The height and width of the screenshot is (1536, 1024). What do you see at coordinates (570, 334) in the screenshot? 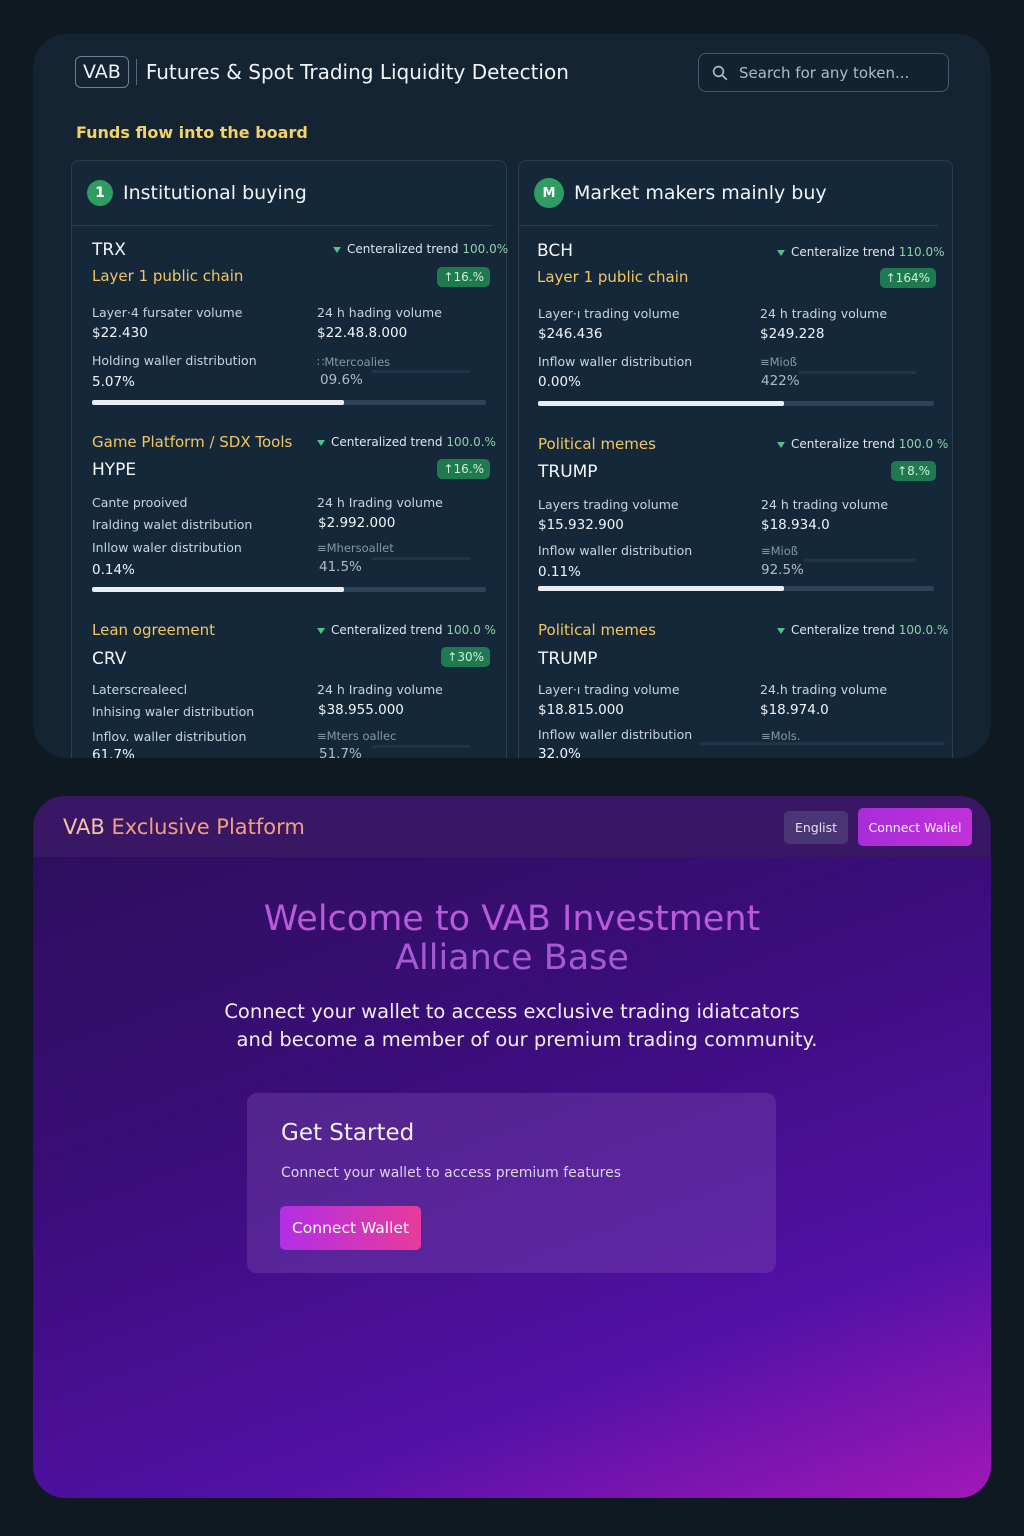
I see `metric-value: $246.436` at bounding box center [570, 334].